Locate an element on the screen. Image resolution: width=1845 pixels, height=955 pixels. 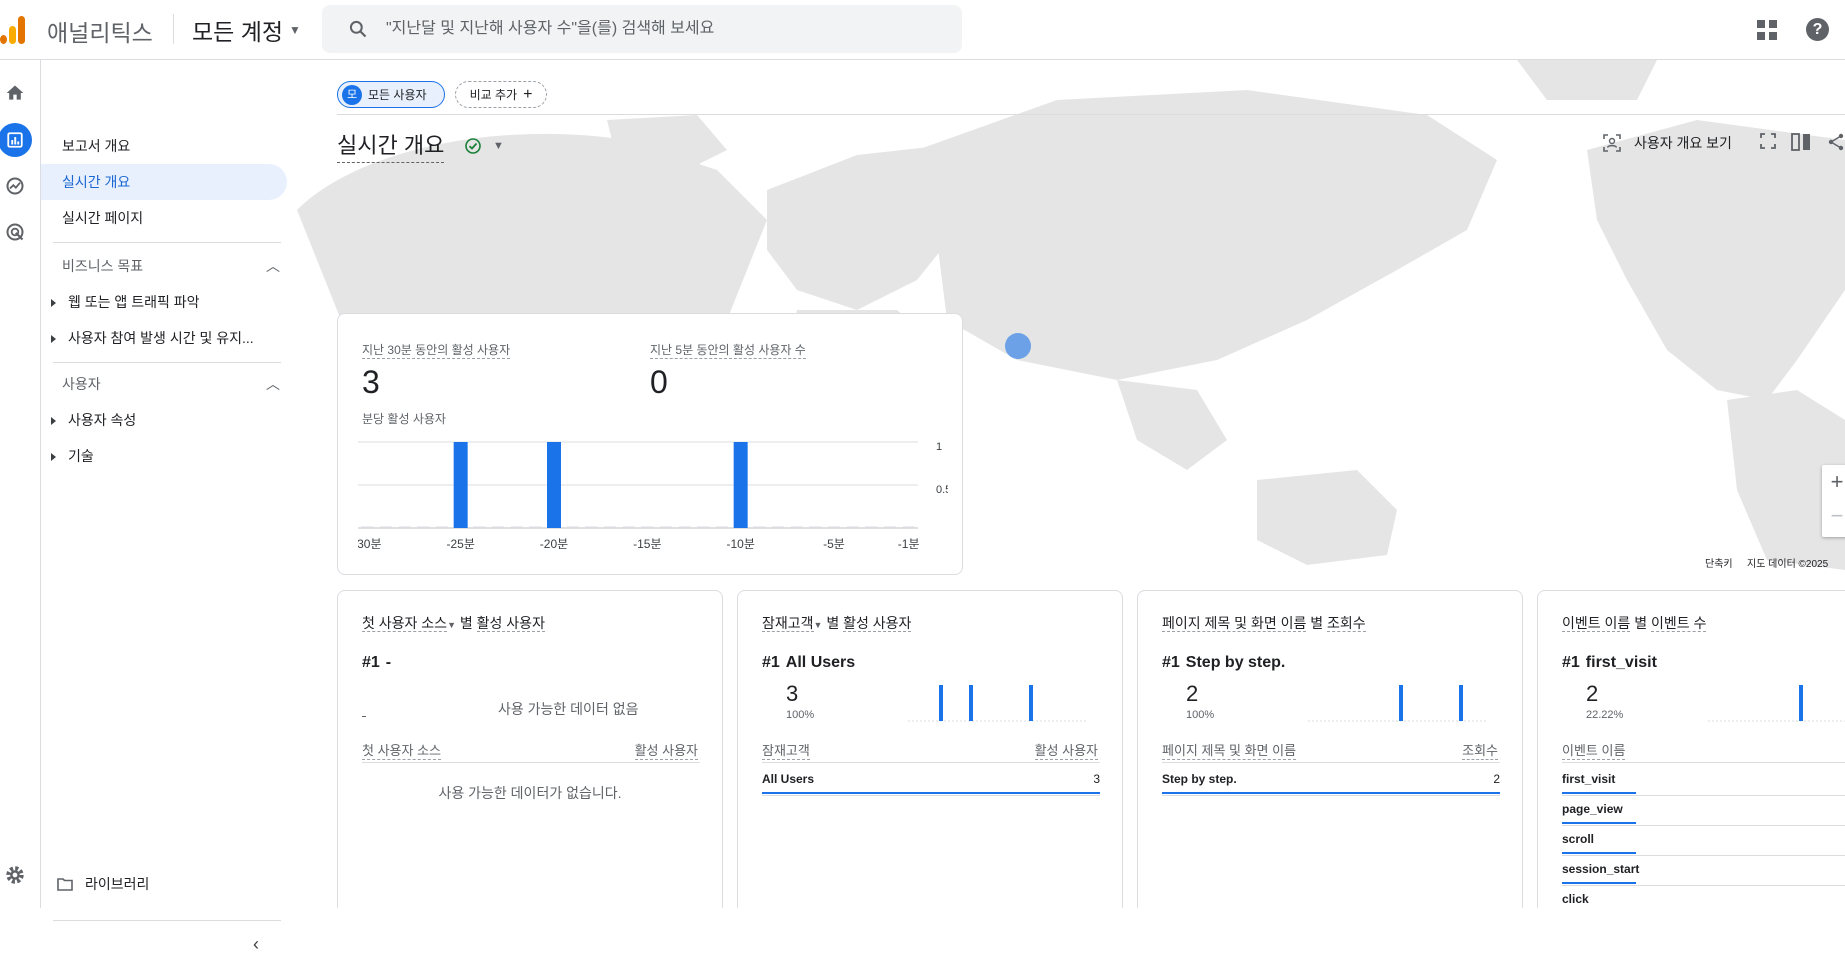
reports-icon is located at coordinates (16, 140).